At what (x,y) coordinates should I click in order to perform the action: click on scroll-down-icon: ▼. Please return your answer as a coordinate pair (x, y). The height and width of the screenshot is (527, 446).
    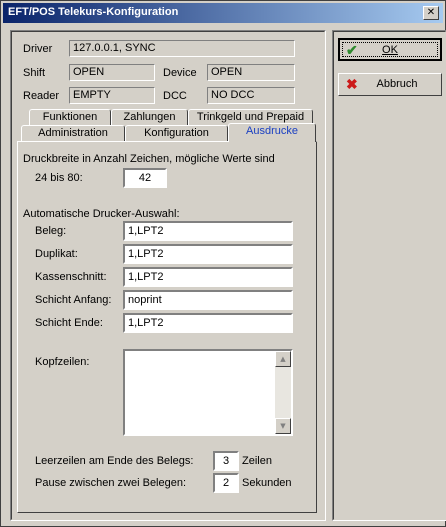
    Looking at the image, I should click on (283, 426).